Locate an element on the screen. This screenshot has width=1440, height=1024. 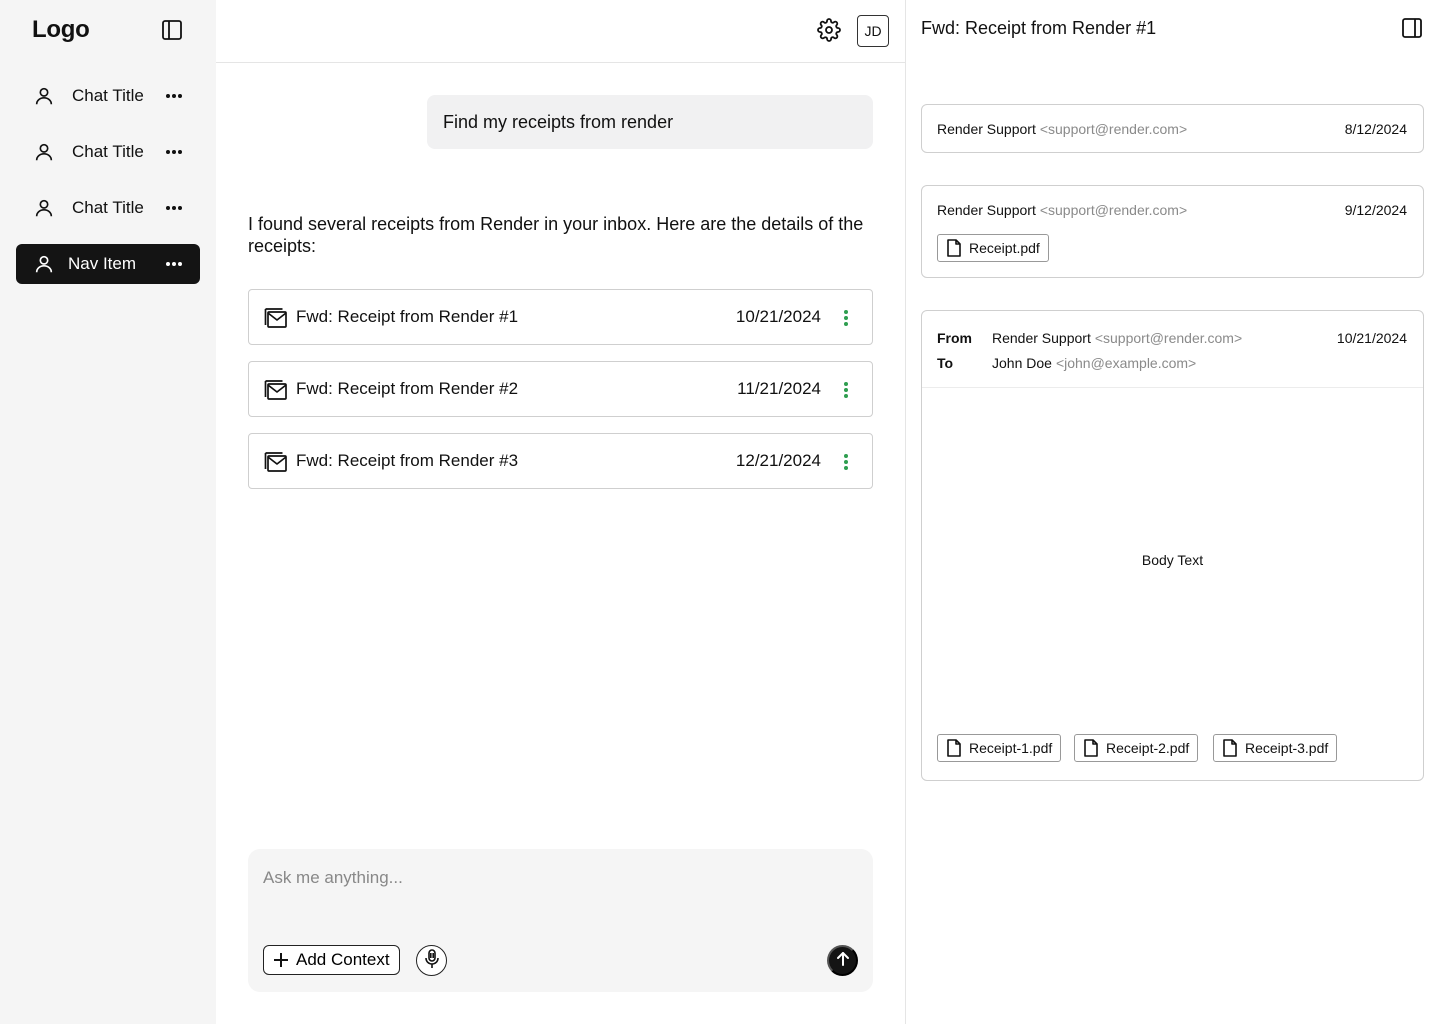
panel-toggle-icon is located at coordinates (1412, 28).